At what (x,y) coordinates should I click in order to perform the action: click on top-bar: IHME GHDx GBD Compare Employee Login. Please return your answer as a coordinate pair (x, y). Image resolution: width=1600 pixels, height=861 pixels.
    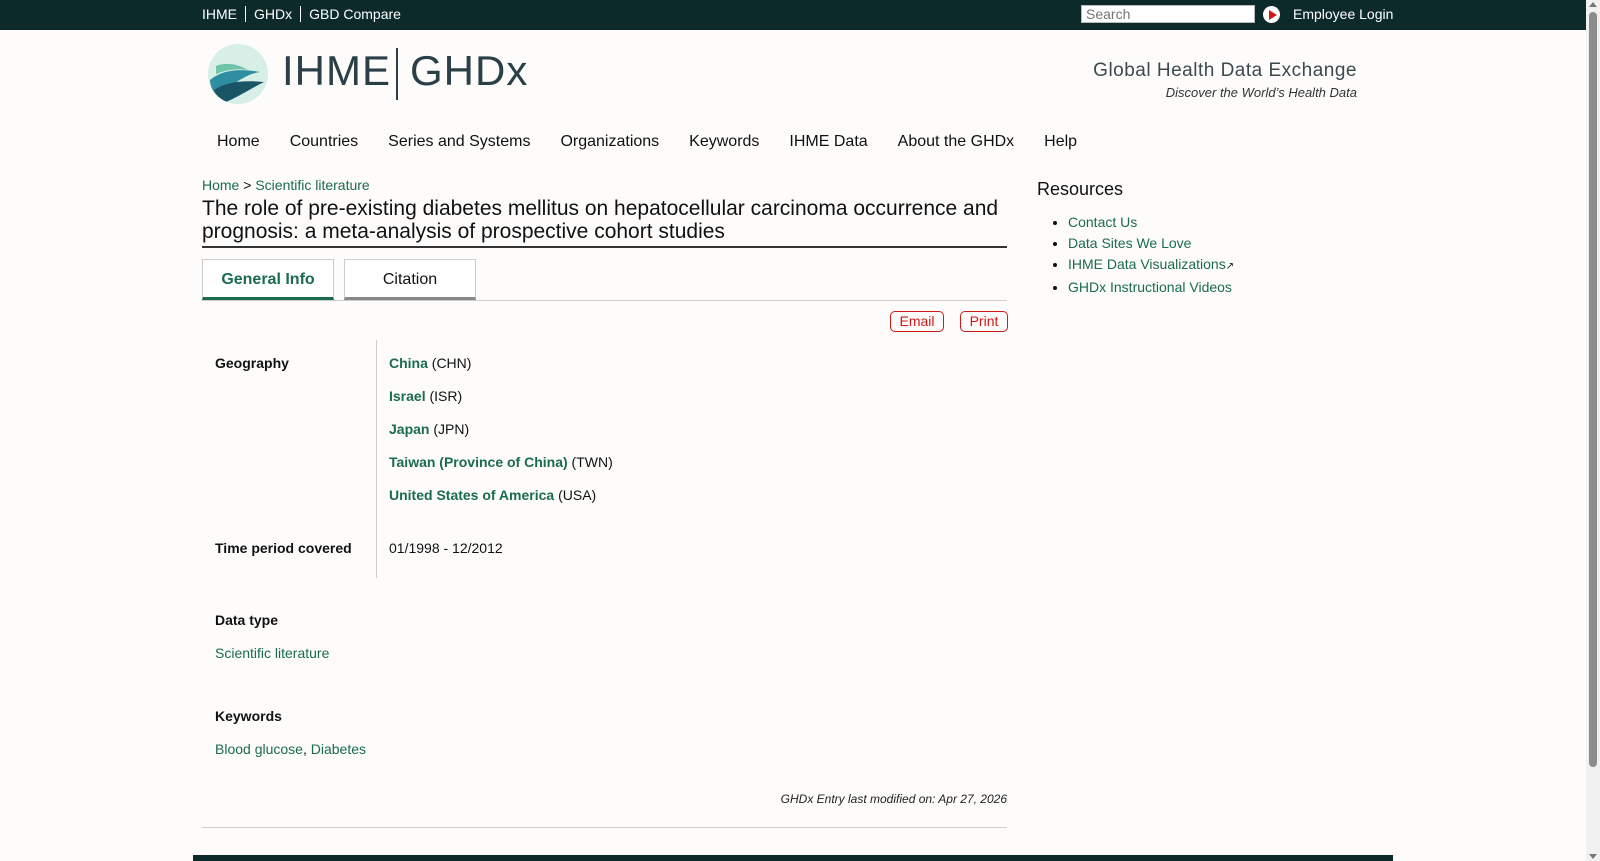
    Looking at the image, I should click on (793, 15).